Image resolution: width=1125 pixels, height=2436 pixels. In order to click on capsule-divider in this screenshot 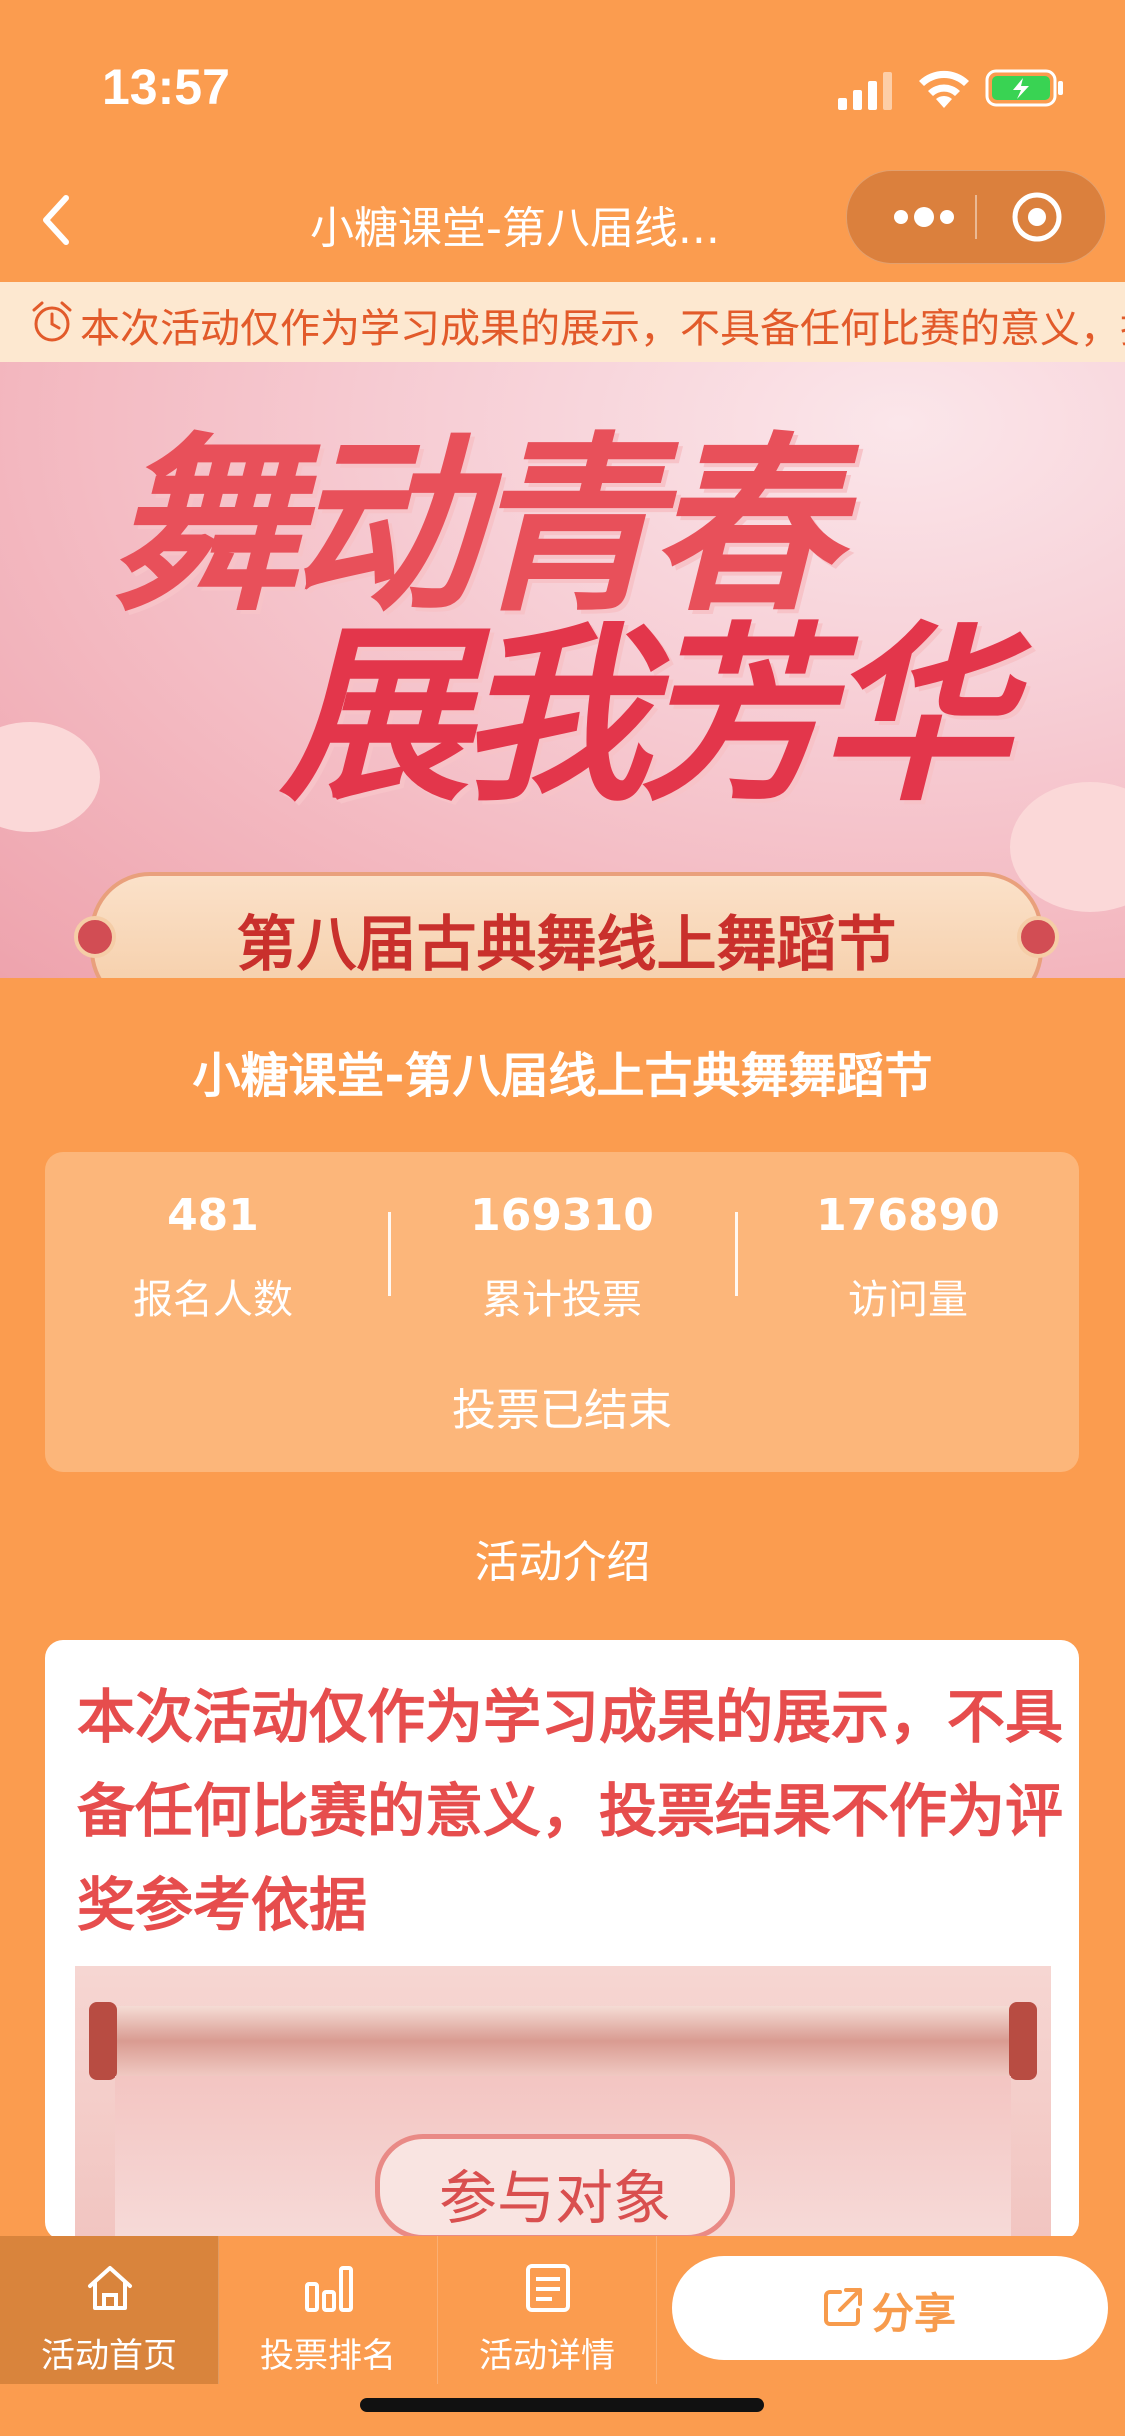, I will do `click(976, 217)`.